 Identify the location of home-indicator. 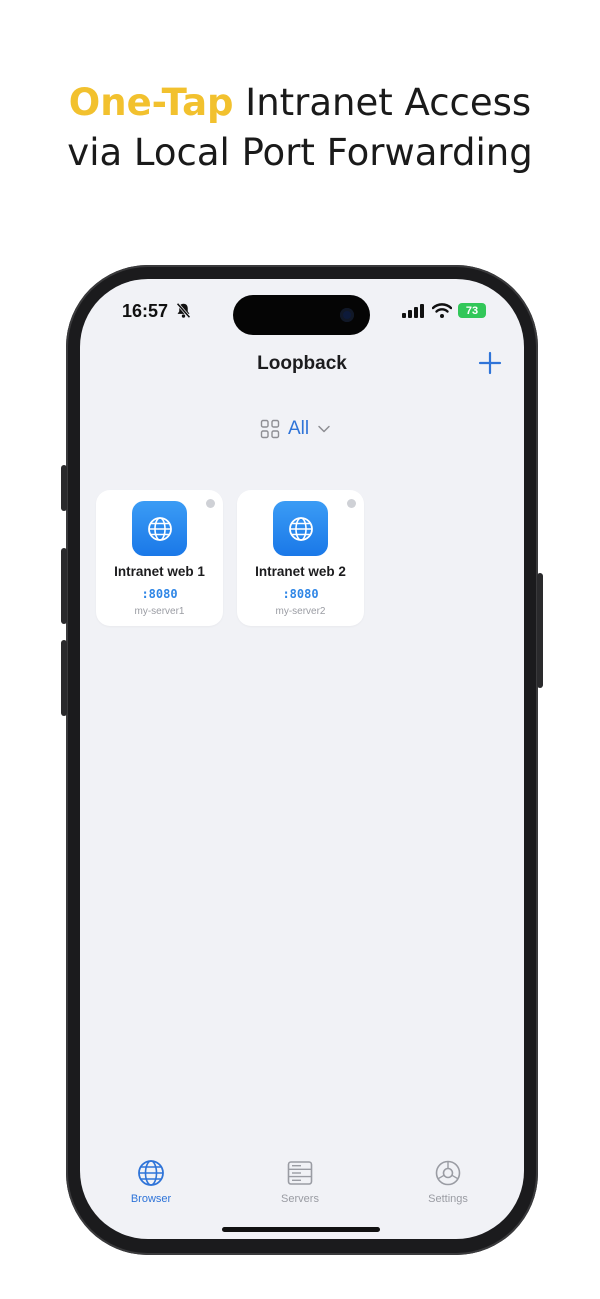
(301, 1229).